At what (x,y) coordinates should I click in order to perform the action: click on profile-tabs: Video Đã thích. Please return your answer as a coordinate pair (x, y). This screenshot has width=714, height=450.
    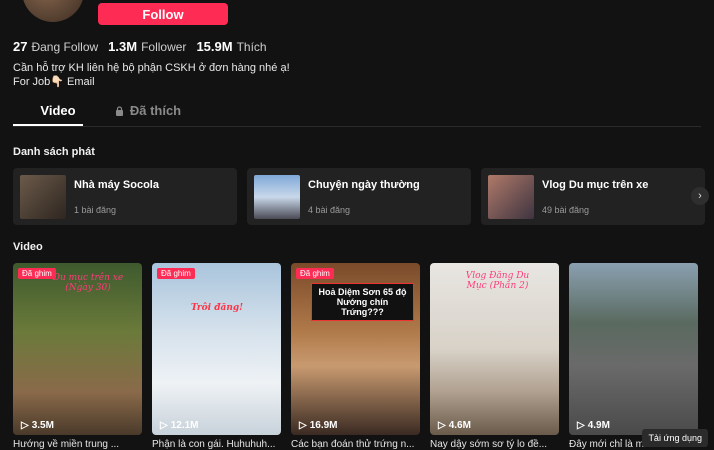
    Looking at the image, I should click on (103, 113).